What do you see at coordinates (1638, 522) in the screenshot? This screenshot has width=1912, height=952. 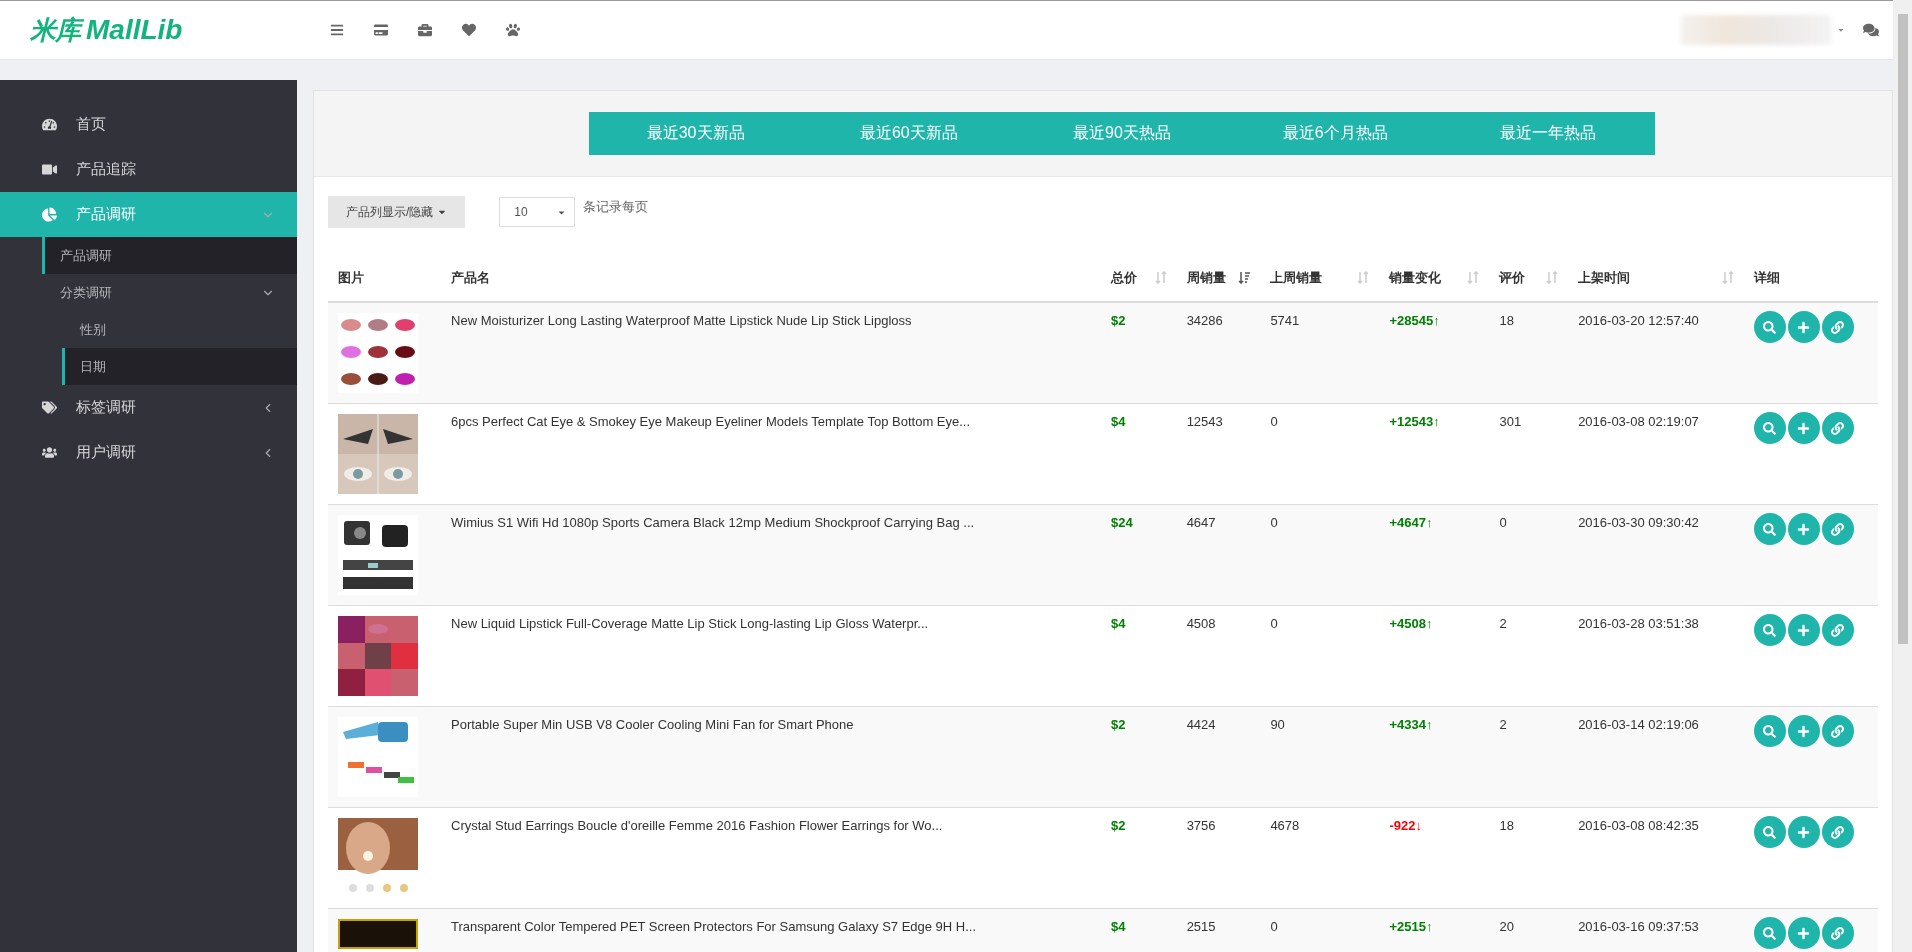 I see `table-cell: 2016-03-30 09:30:42` at bounding box center [1638, 522].